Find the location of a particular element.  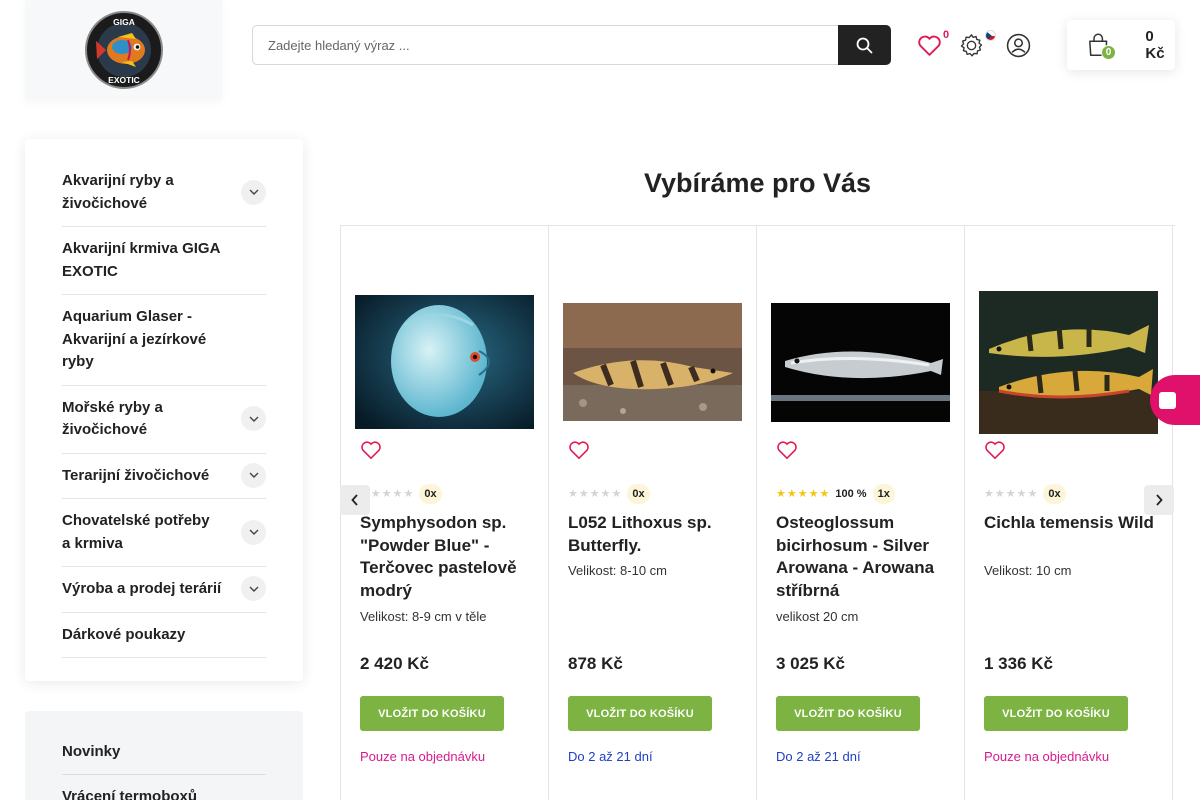

chevron-right-icon is located at coordinates (1159, 500).